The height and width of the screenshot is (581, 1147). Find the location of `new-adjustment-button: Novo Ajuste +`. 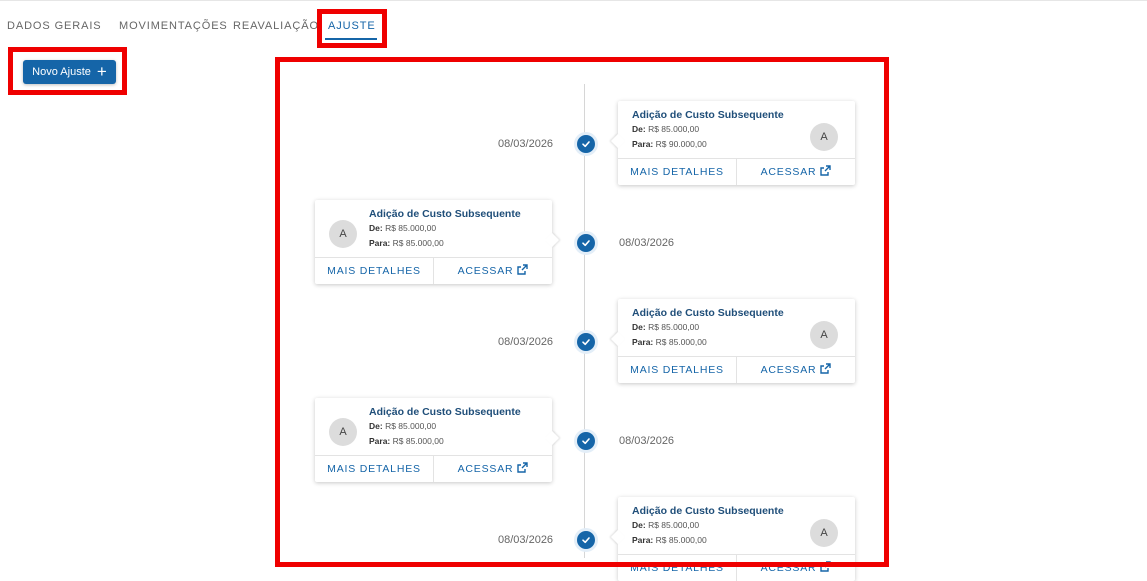

new-adjustment-button: Novo Ajuste + is located at coordinates (69, 72).